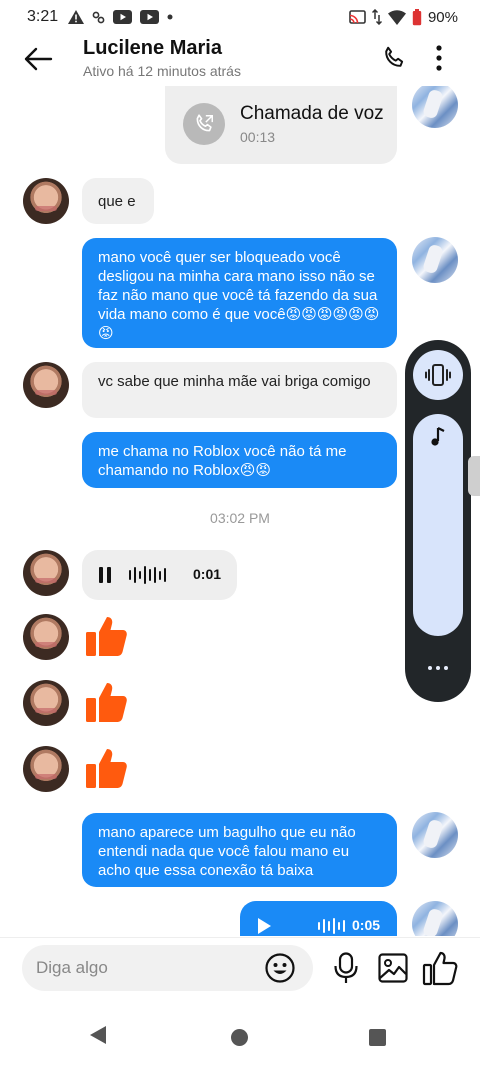  I want to click on alert-icon, so click(76, 17).